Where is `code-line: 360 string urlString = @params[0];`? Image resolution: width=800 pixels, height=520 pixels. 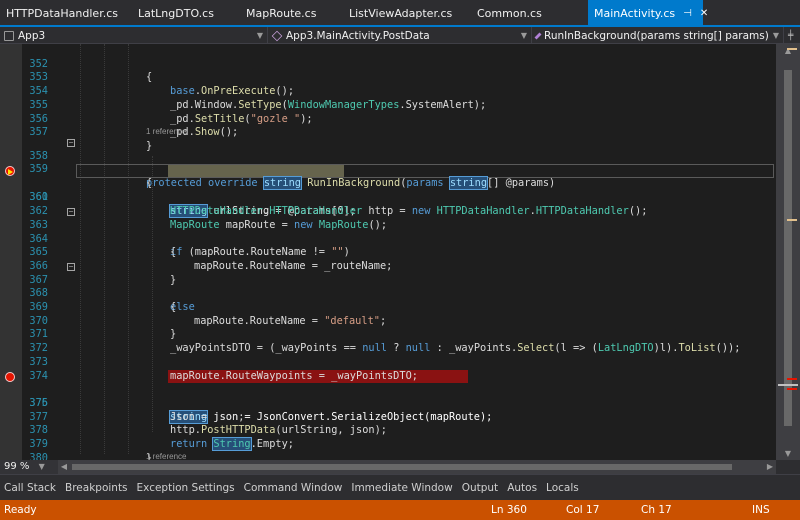
code-line: 360 string urlString = @params[0]; is located at coordinates (388, 191).